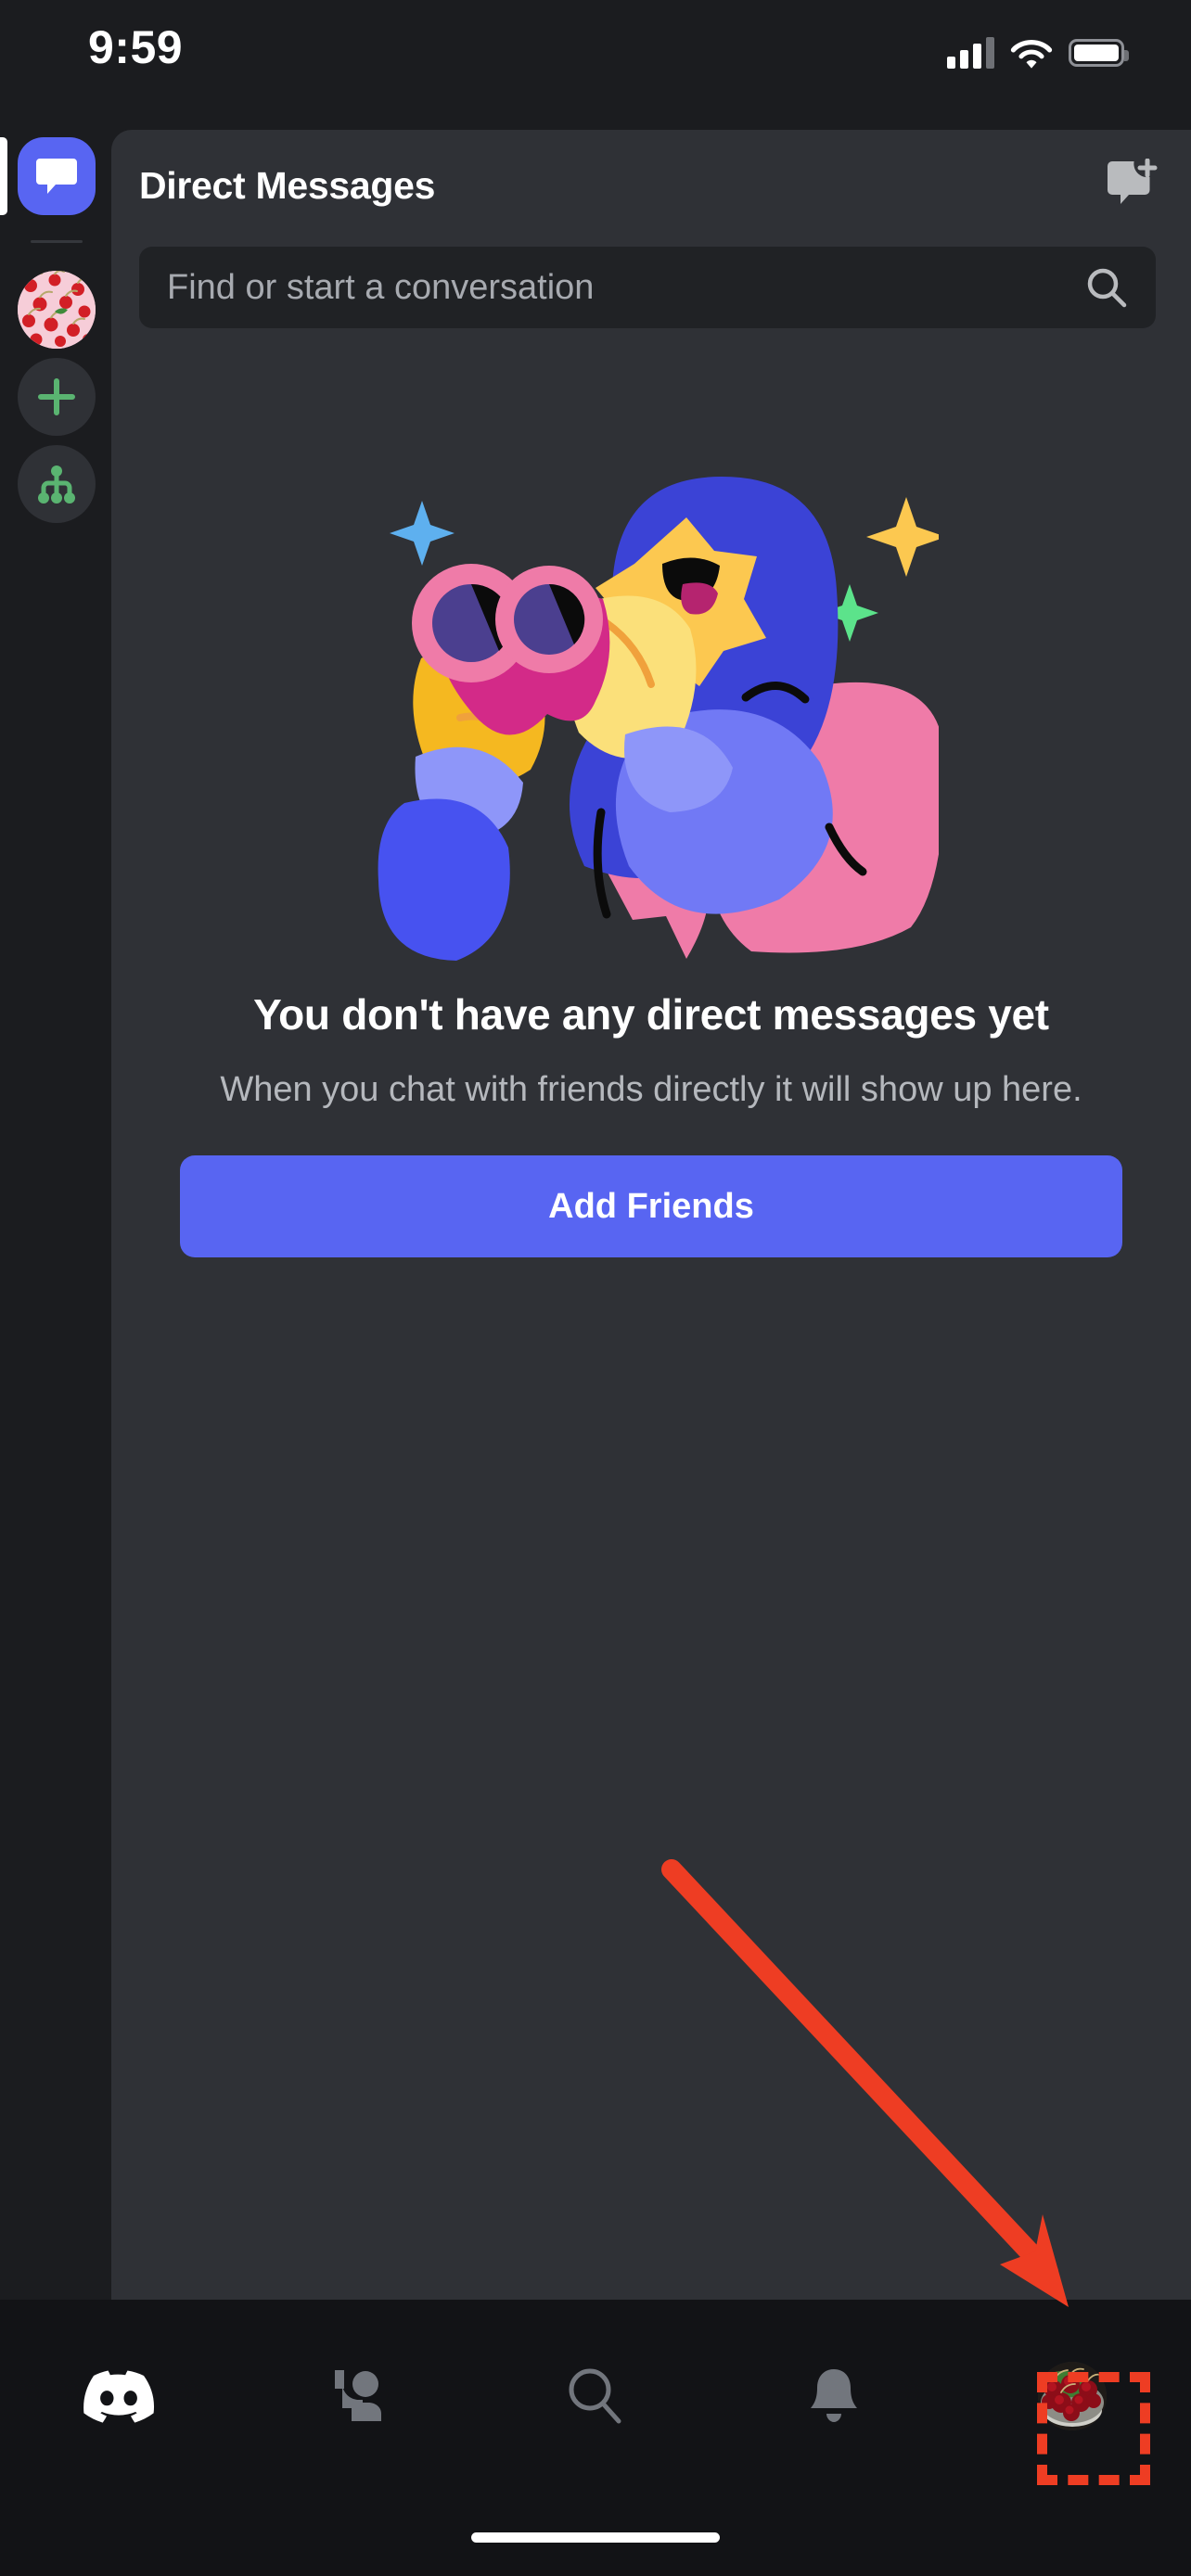 The width and height of the screenshot is (1191, 2576). I want to click on panel-header: Direct Messages, so click(651, 186).